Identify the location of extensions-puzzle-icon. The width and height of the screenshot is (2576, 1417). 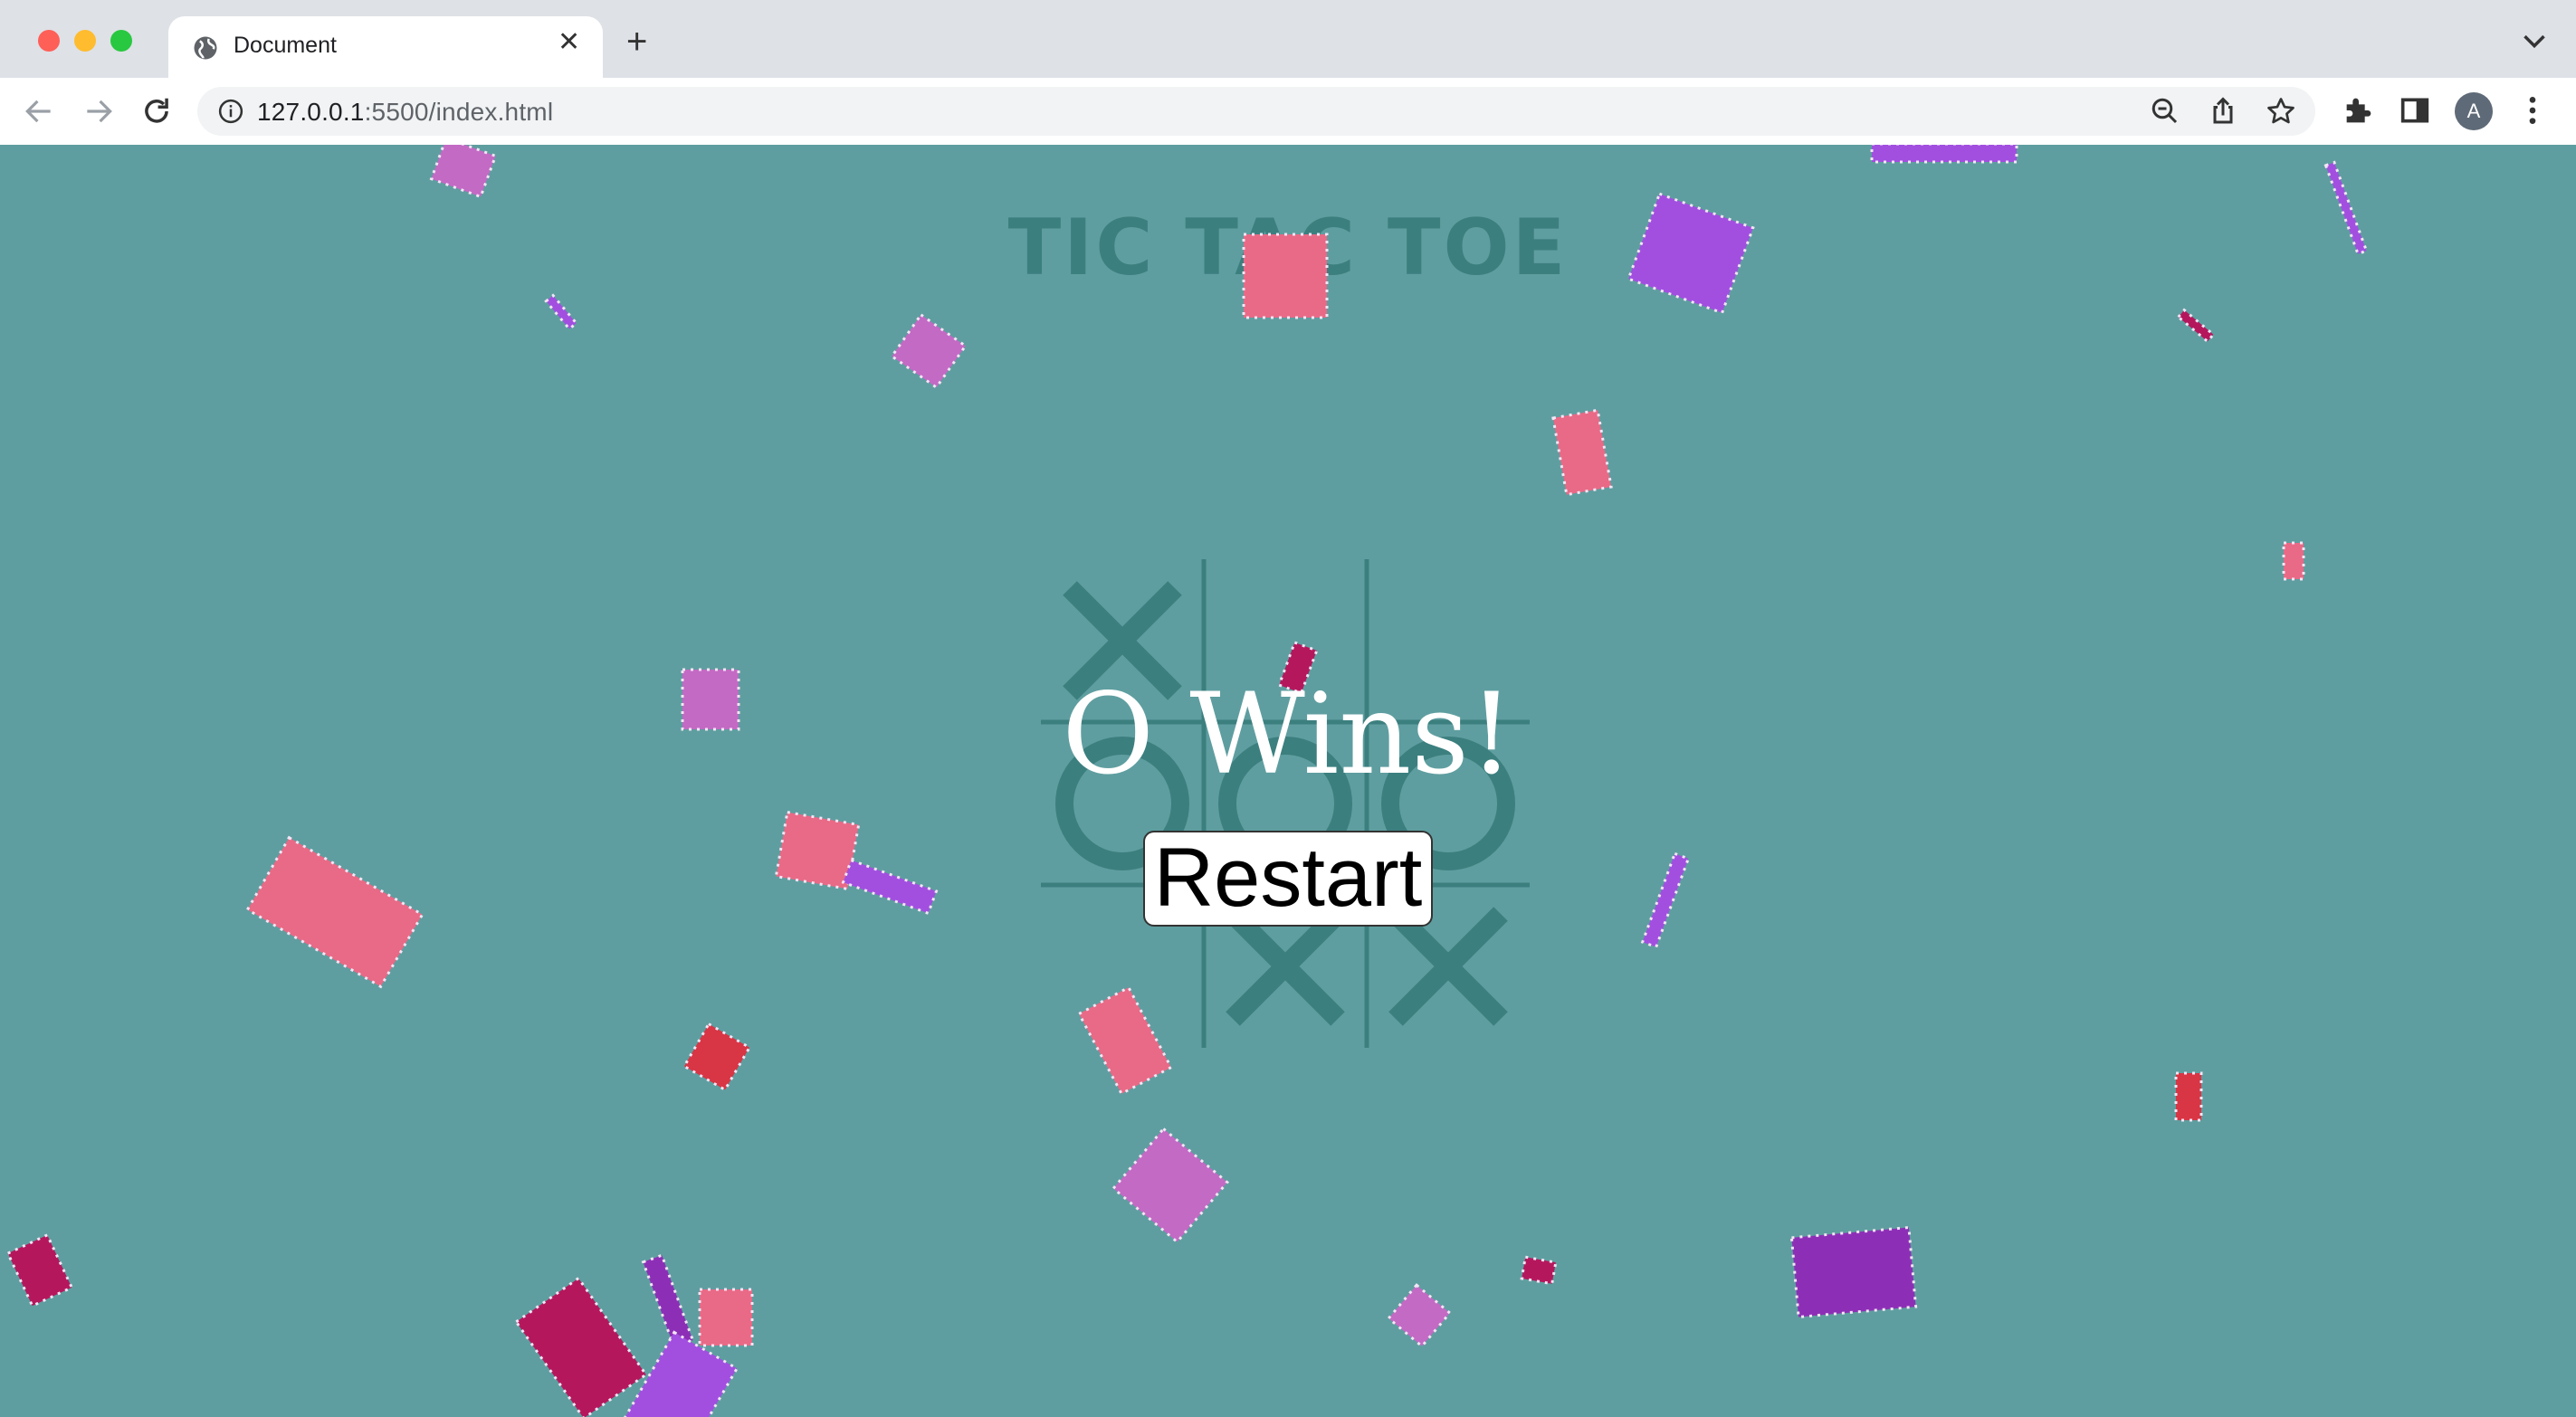
(2359, 110).